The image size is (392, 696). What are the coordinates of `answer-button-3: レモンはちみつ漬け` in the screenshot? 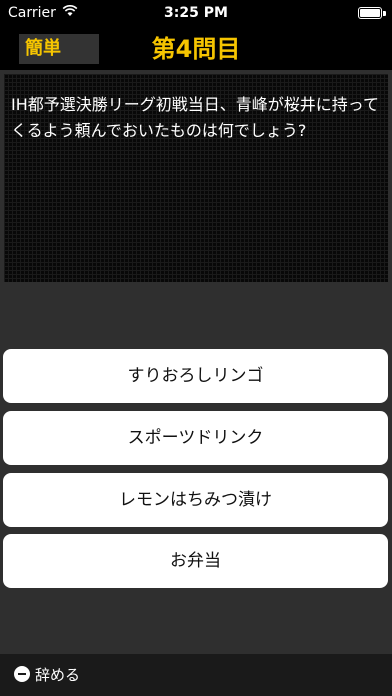 It's located at (195, 500).